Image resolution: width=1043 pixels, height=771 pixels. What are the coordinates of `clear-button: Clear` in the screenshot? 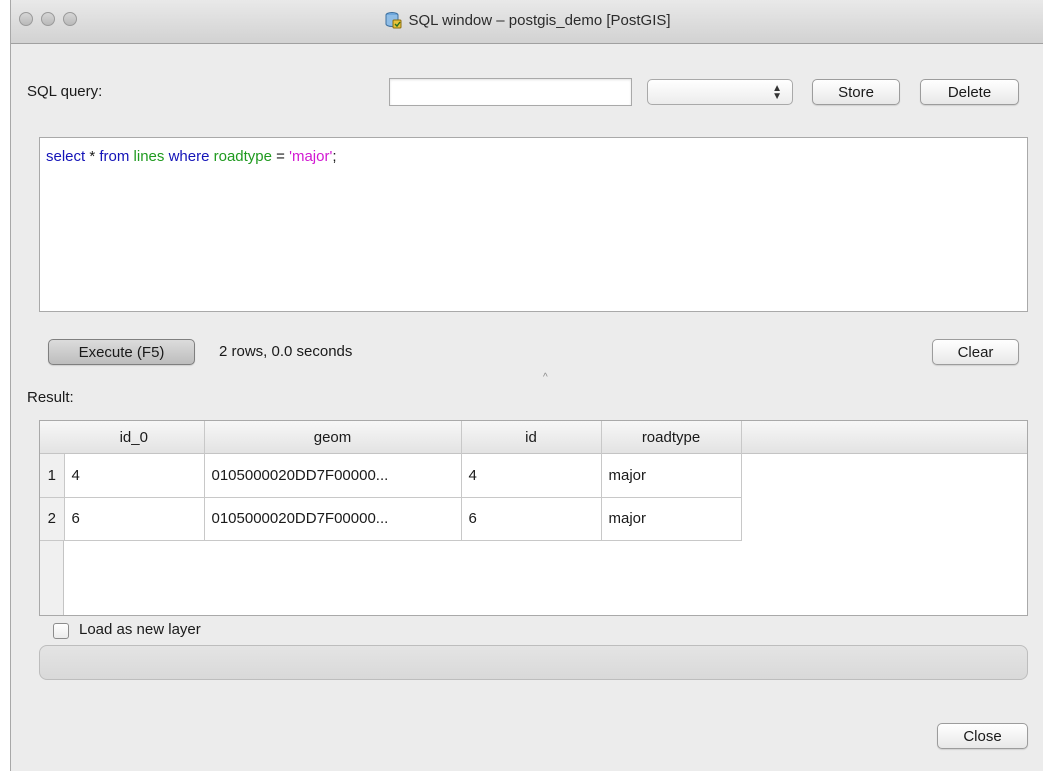 It's located at (975, 352).